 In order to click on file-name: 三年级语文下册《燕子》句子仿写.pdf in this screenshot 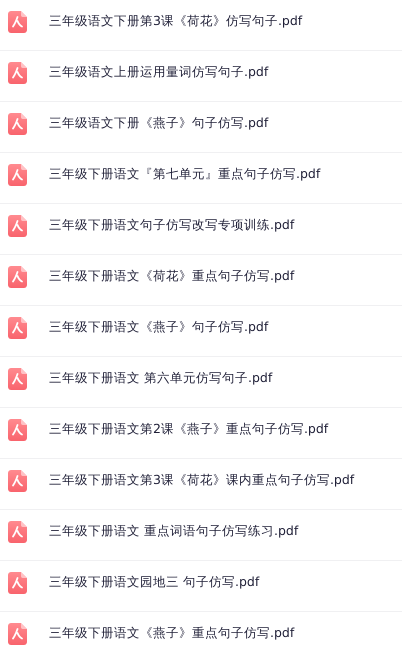, I will do `click(158, 123)`.